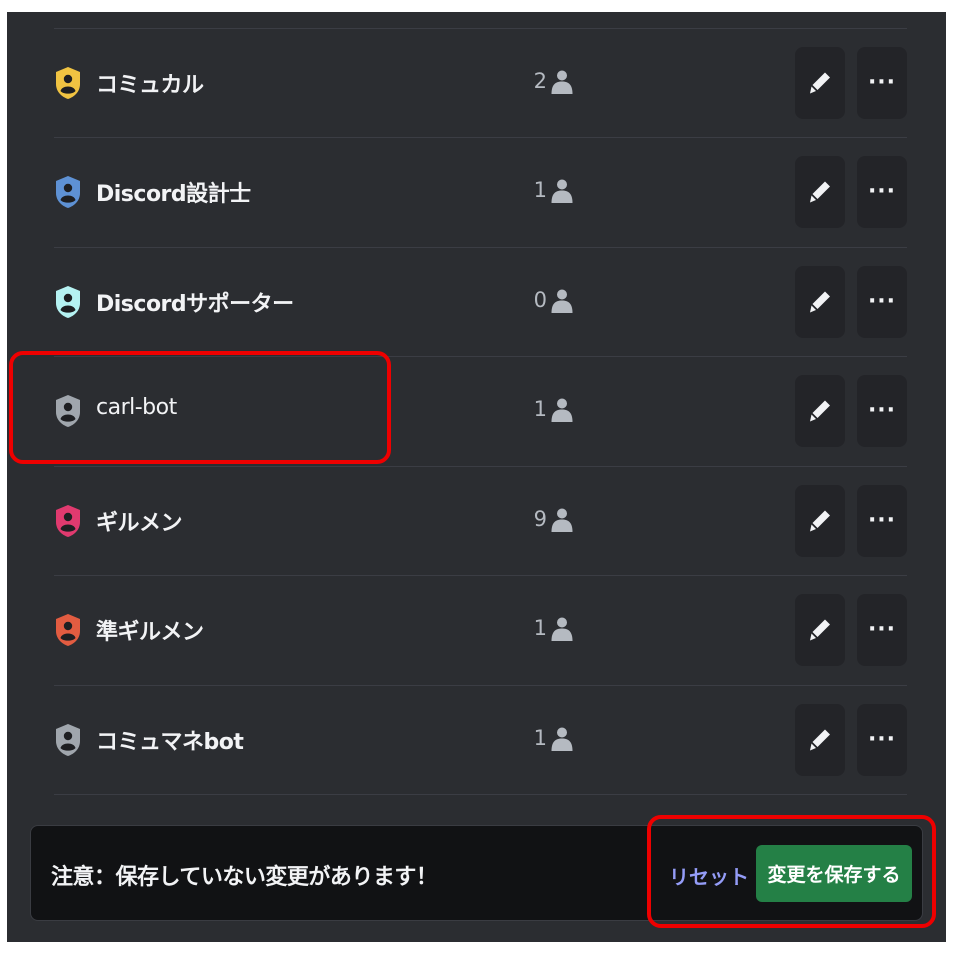 The height and width of the screenshot is (955, 955). What do you see at coordinates (150, 85) in the screenshot?
I see `role-name: コミュカル` at bounding box center [150, 85].